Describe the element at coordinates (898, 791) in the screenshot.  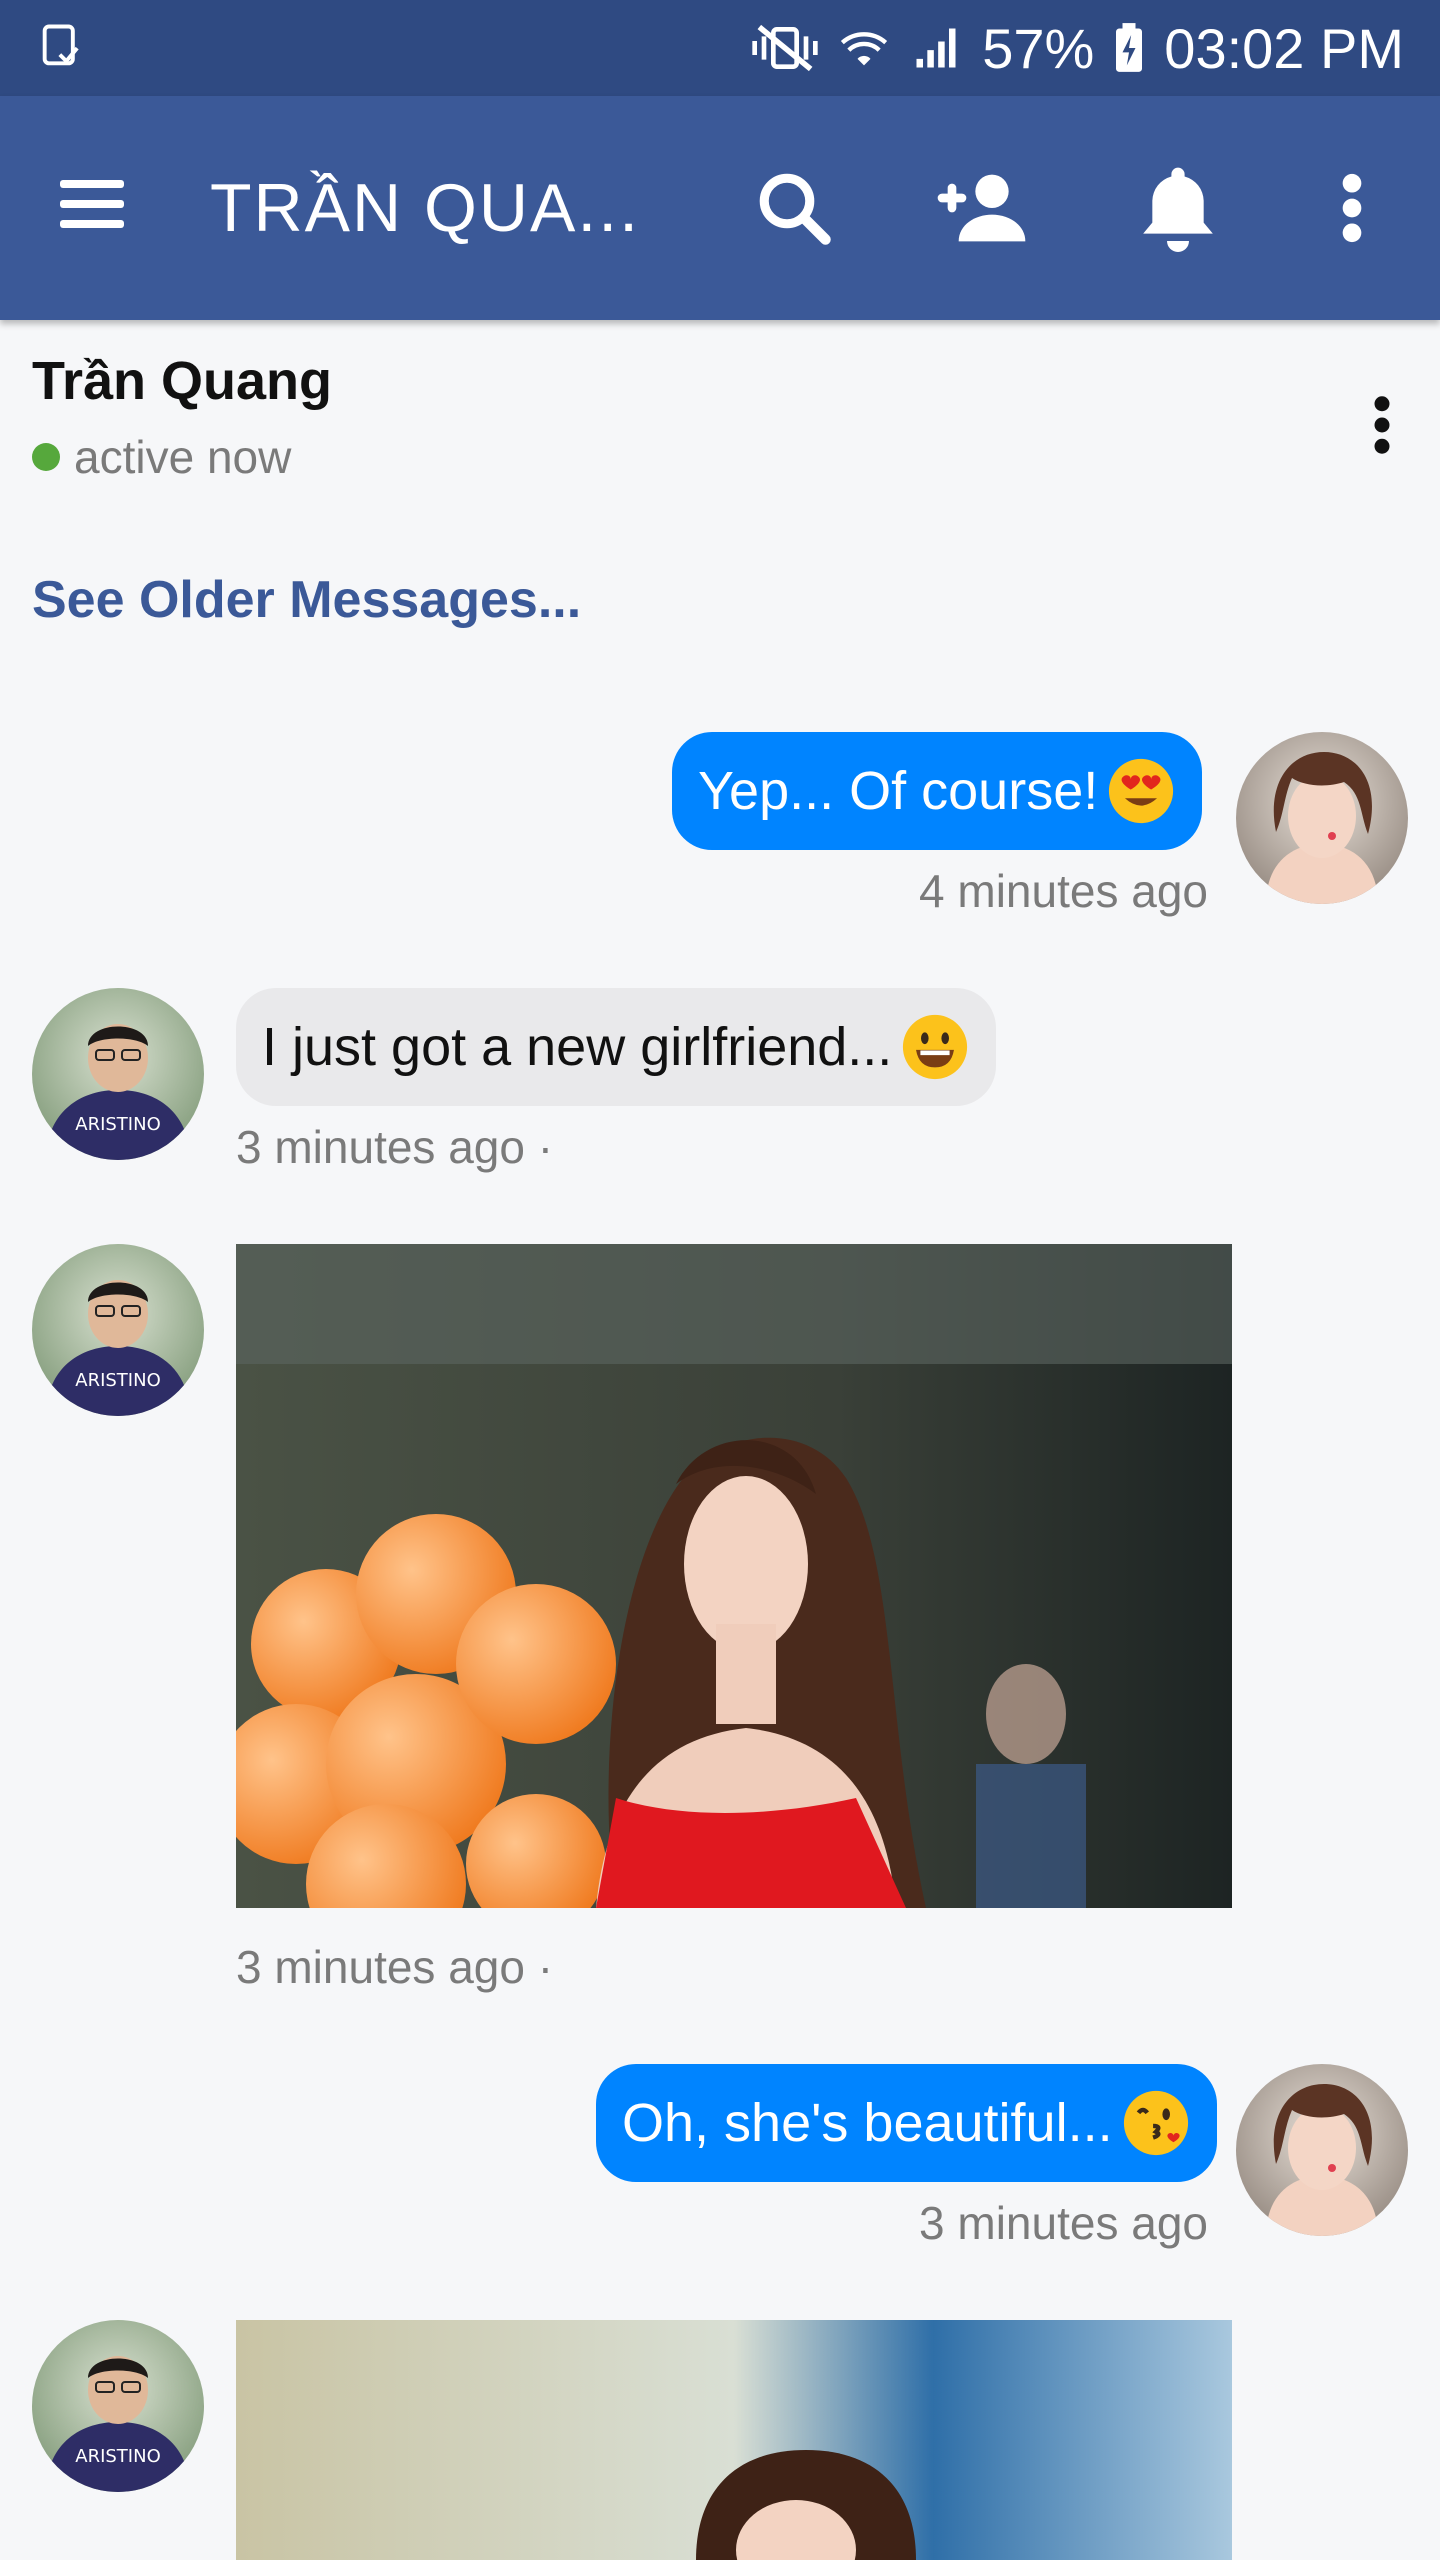
I see `message-text: Yep... Of course!` at that location.